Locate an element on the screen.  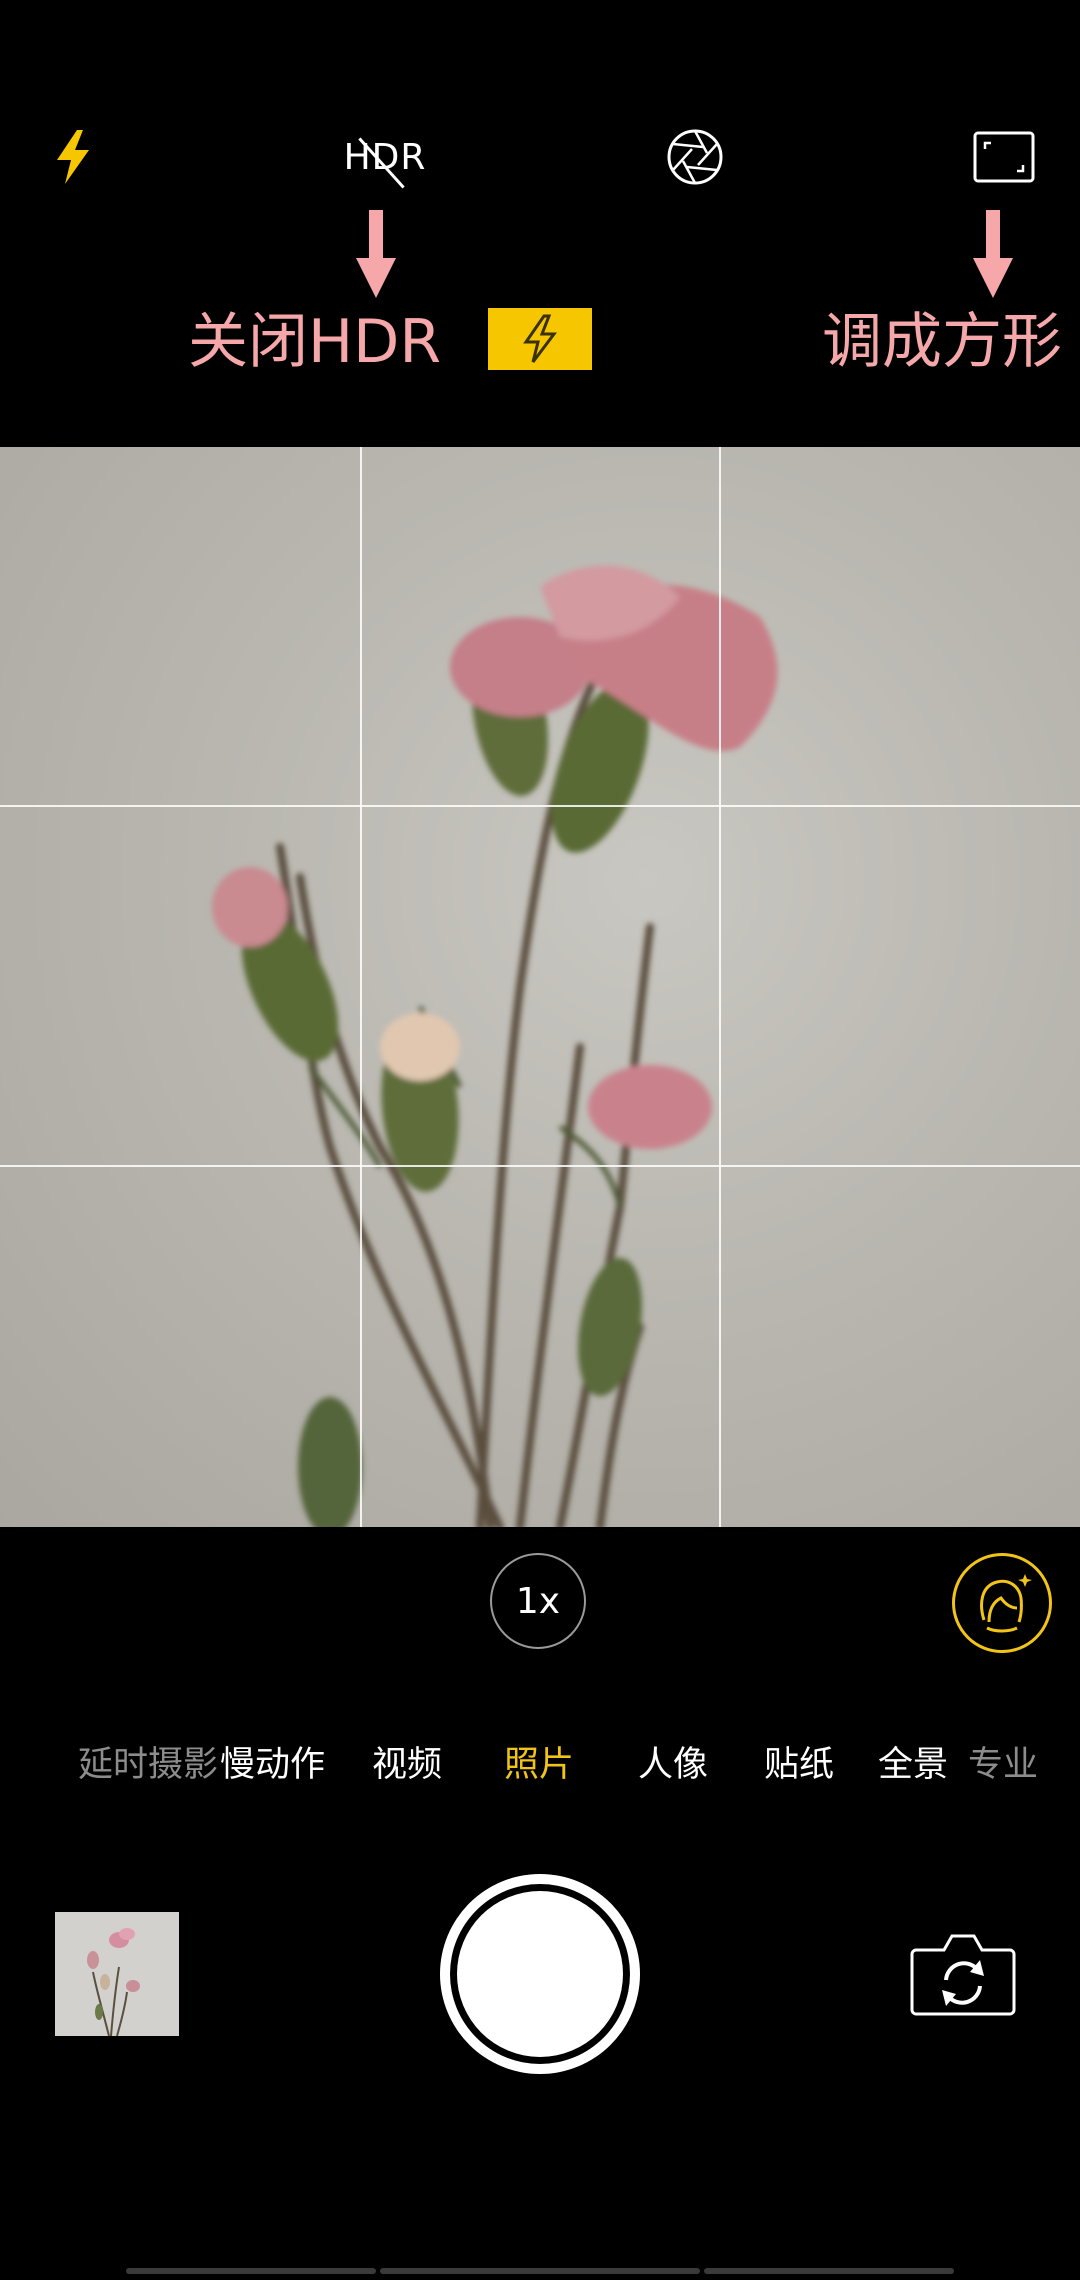
shutter-button is located at coordinates (540, 1974).